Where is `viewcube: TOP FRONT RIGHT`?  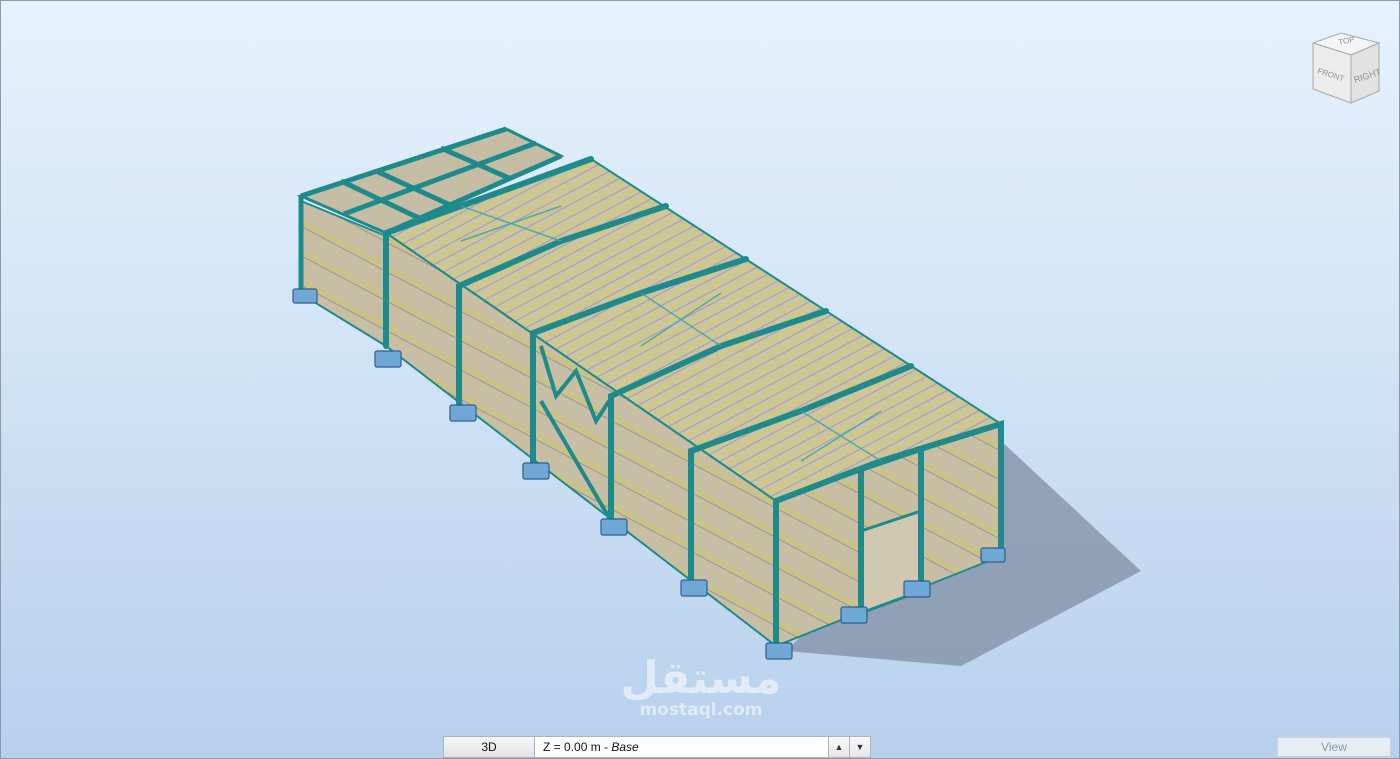
viewcube: TOP FRONT RIGHT is located at coordinates (1346, 70).